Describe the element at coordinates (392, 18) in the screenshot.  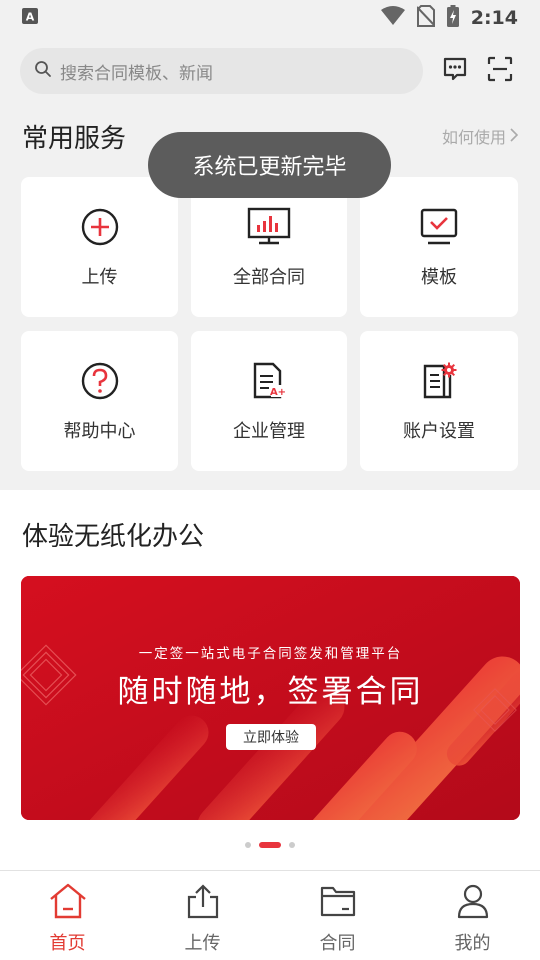
I see `wifi-icon` at that location.